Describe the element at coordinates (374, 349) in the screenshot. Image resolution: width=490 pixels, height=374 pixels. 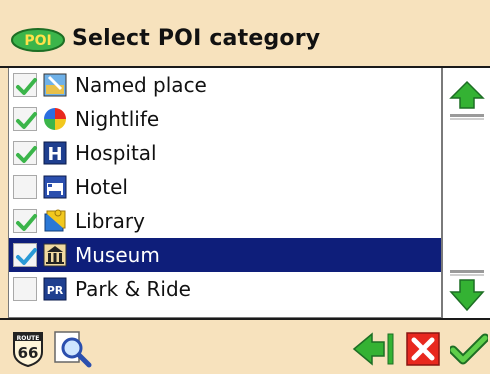
I see `back-arrow-icon` at that location.